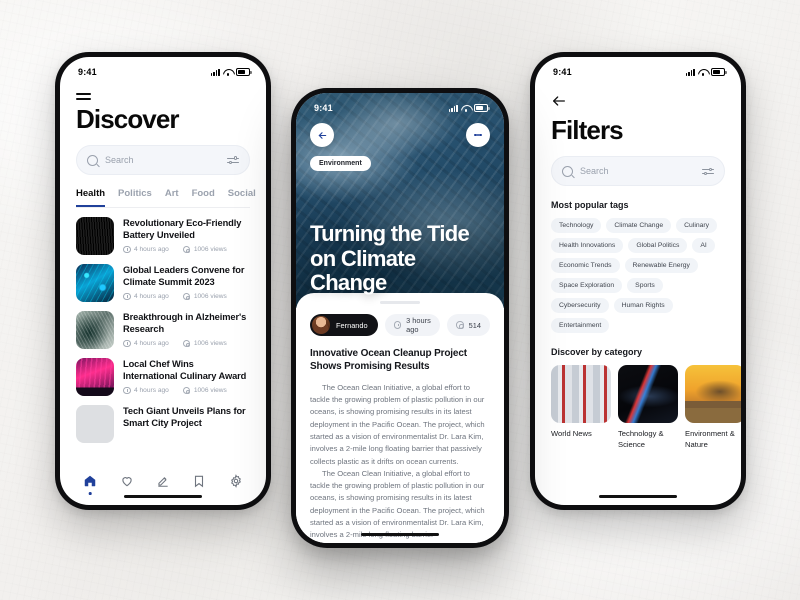  I want to click on home-indicator, so click(638, 496).